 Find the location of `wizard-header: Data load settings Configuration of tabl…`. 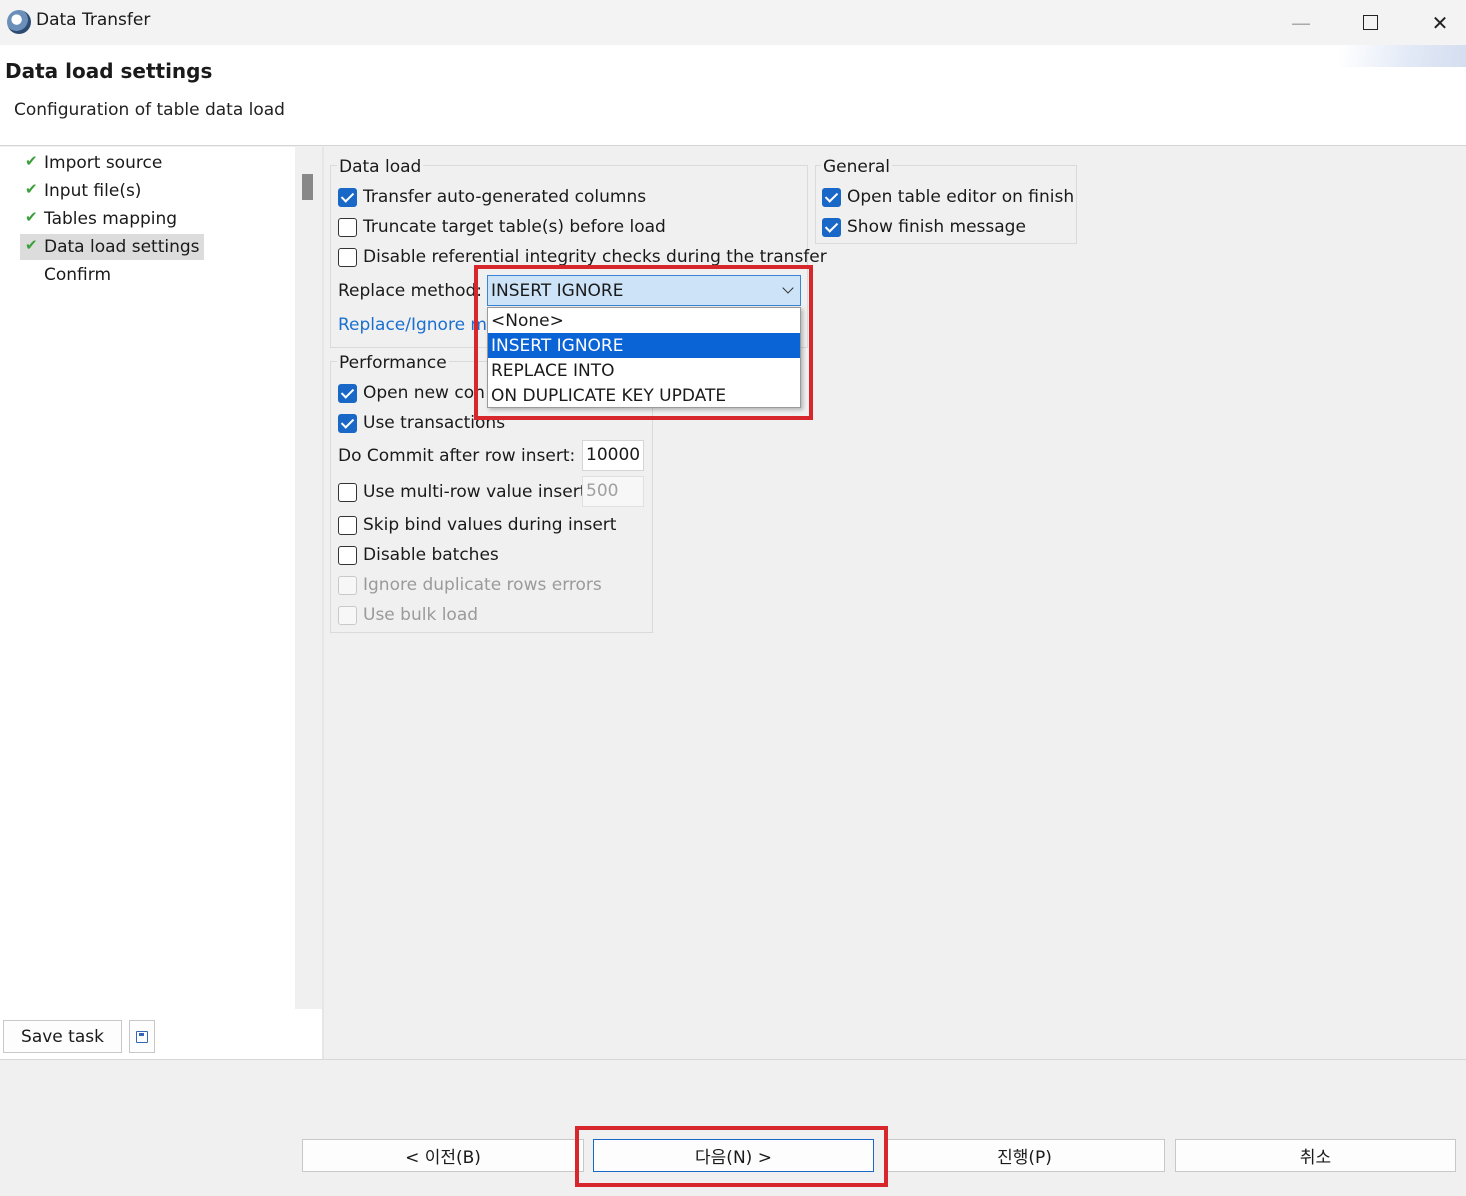

wizard-header: Data load settings Configuration of tabl… is located at coordinates (733, 95).